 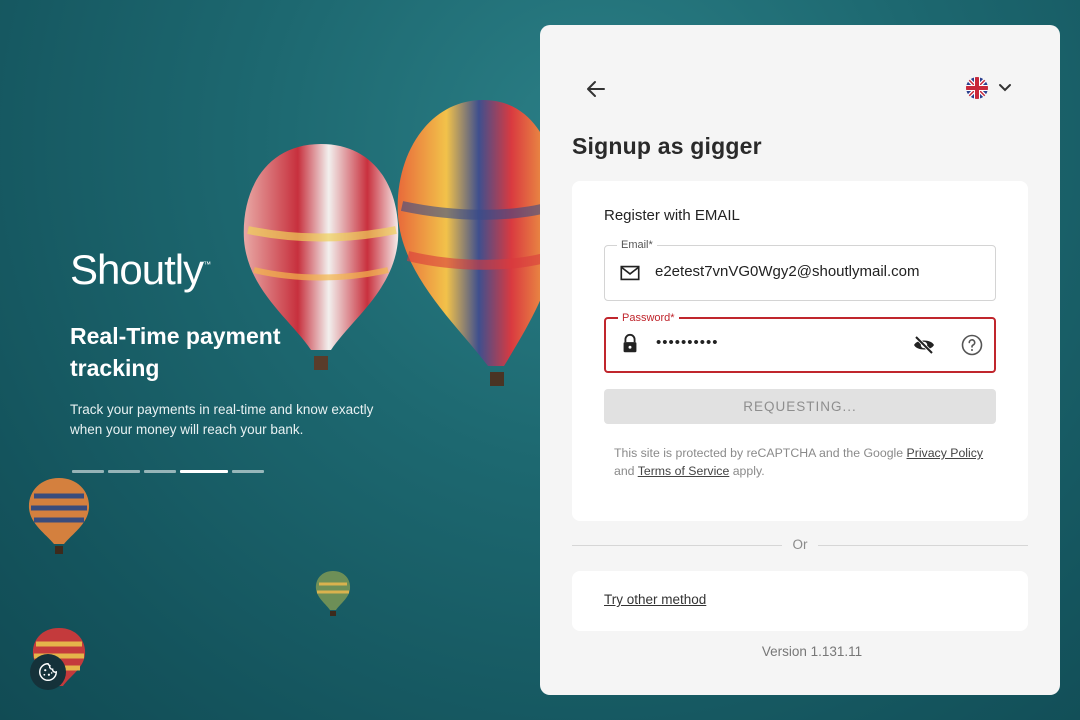 What do you see at coordinates (648, 318) in the screenshot?
I see `password-label: Password*` at bounding box center [648, 318].